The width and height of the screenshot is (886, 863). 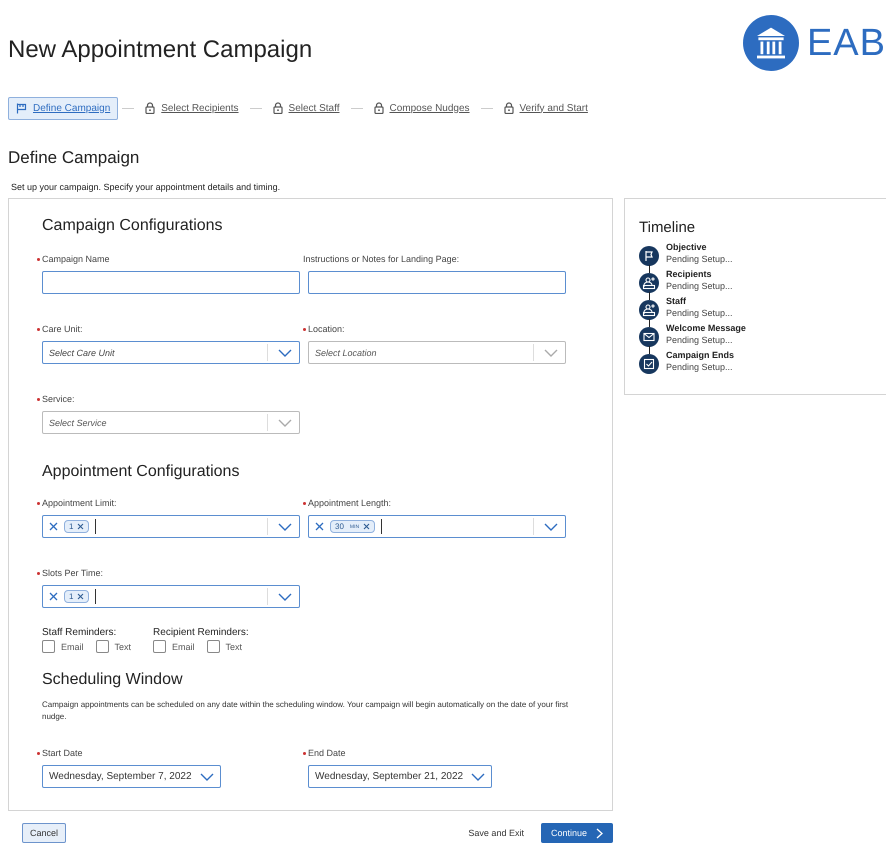 I want to click on section-description: Set up your campaign. Specify your appointment details and timing., so click(x=146, y=187).